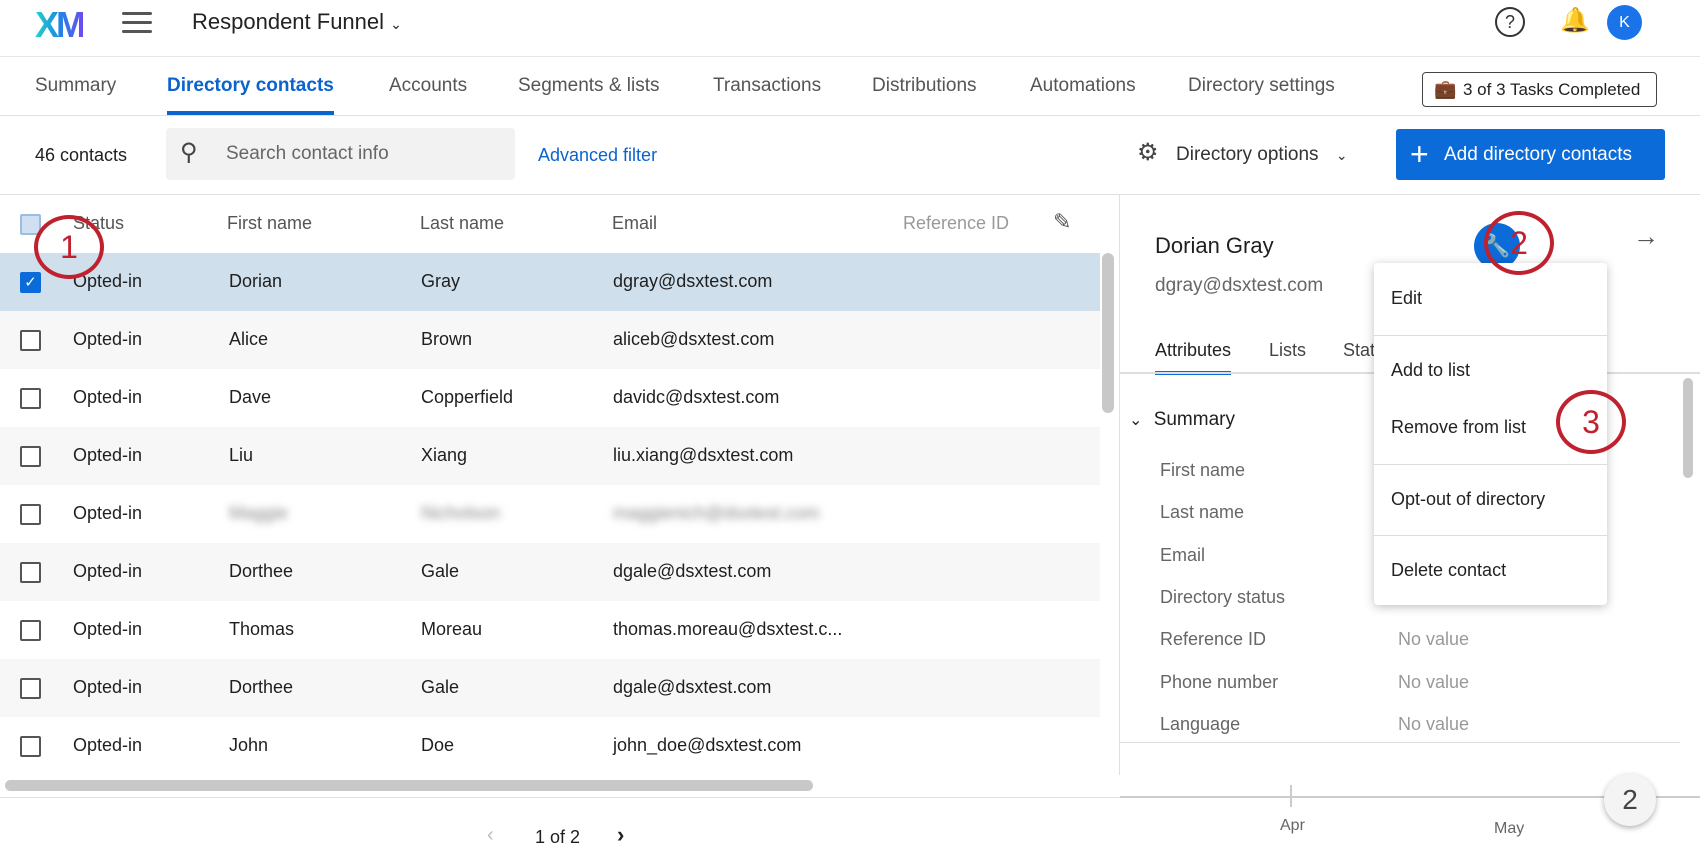 This screenshot has height=850, width=1700. I want to click on edit-columns-pencil-icon: ✎, so click(1062, 222).